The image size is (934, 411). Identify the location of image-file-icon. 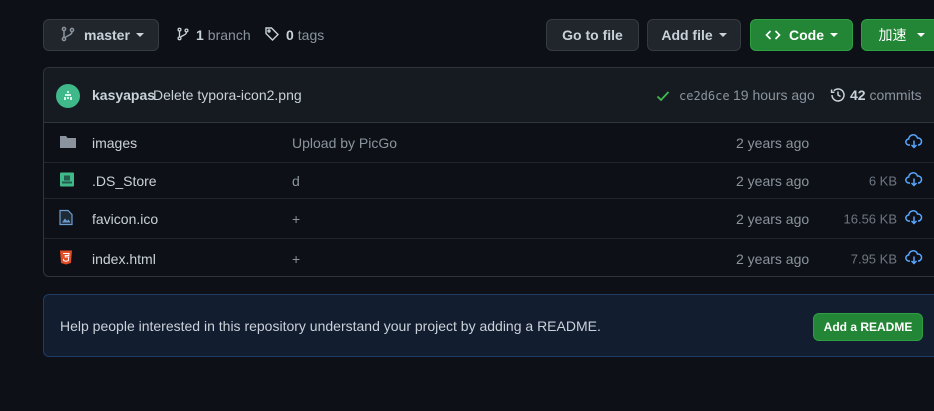
(66, 218).